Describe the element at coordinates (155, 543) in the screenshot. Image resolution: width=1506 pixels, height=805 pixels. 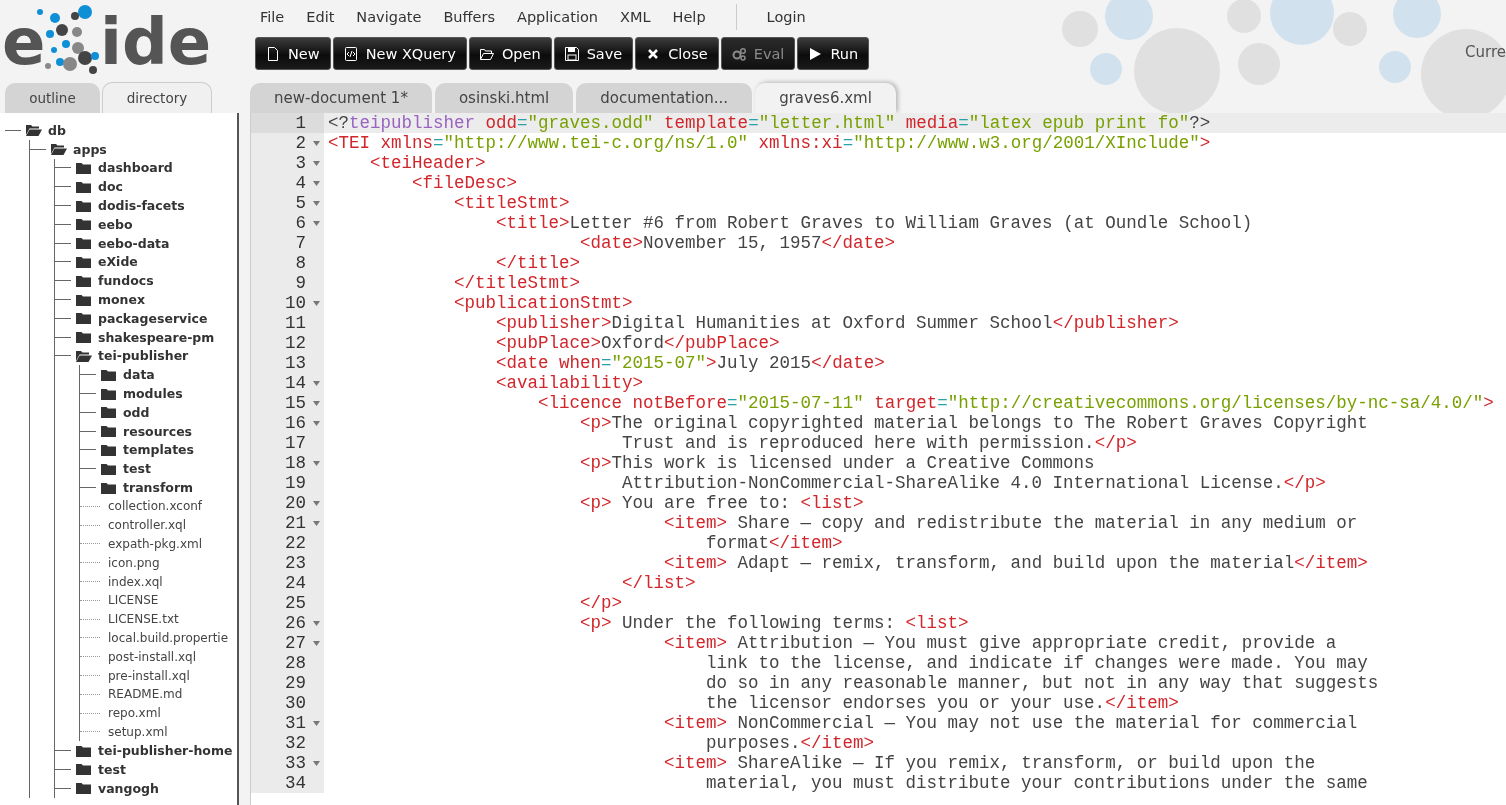
I see `file-label: expath-pkg.xml` at that location.